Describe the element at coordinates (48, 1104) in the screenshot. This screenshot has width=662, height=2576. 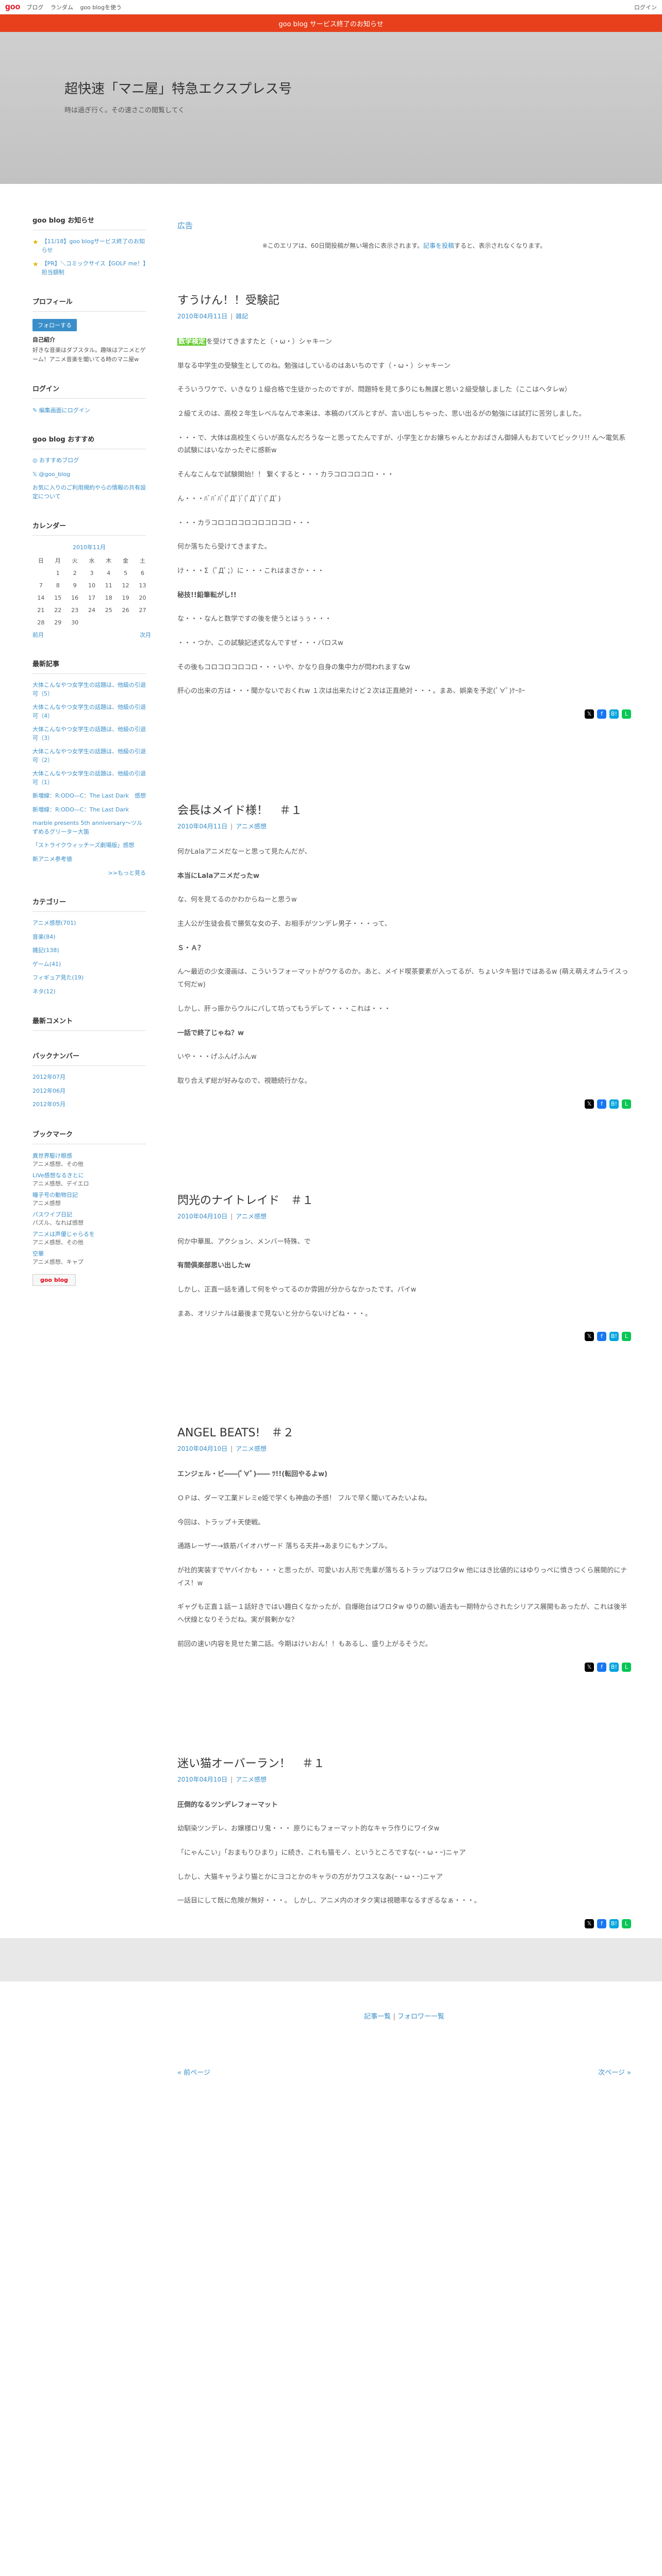
I see `backnumber-link: 2012年05月` at that location.